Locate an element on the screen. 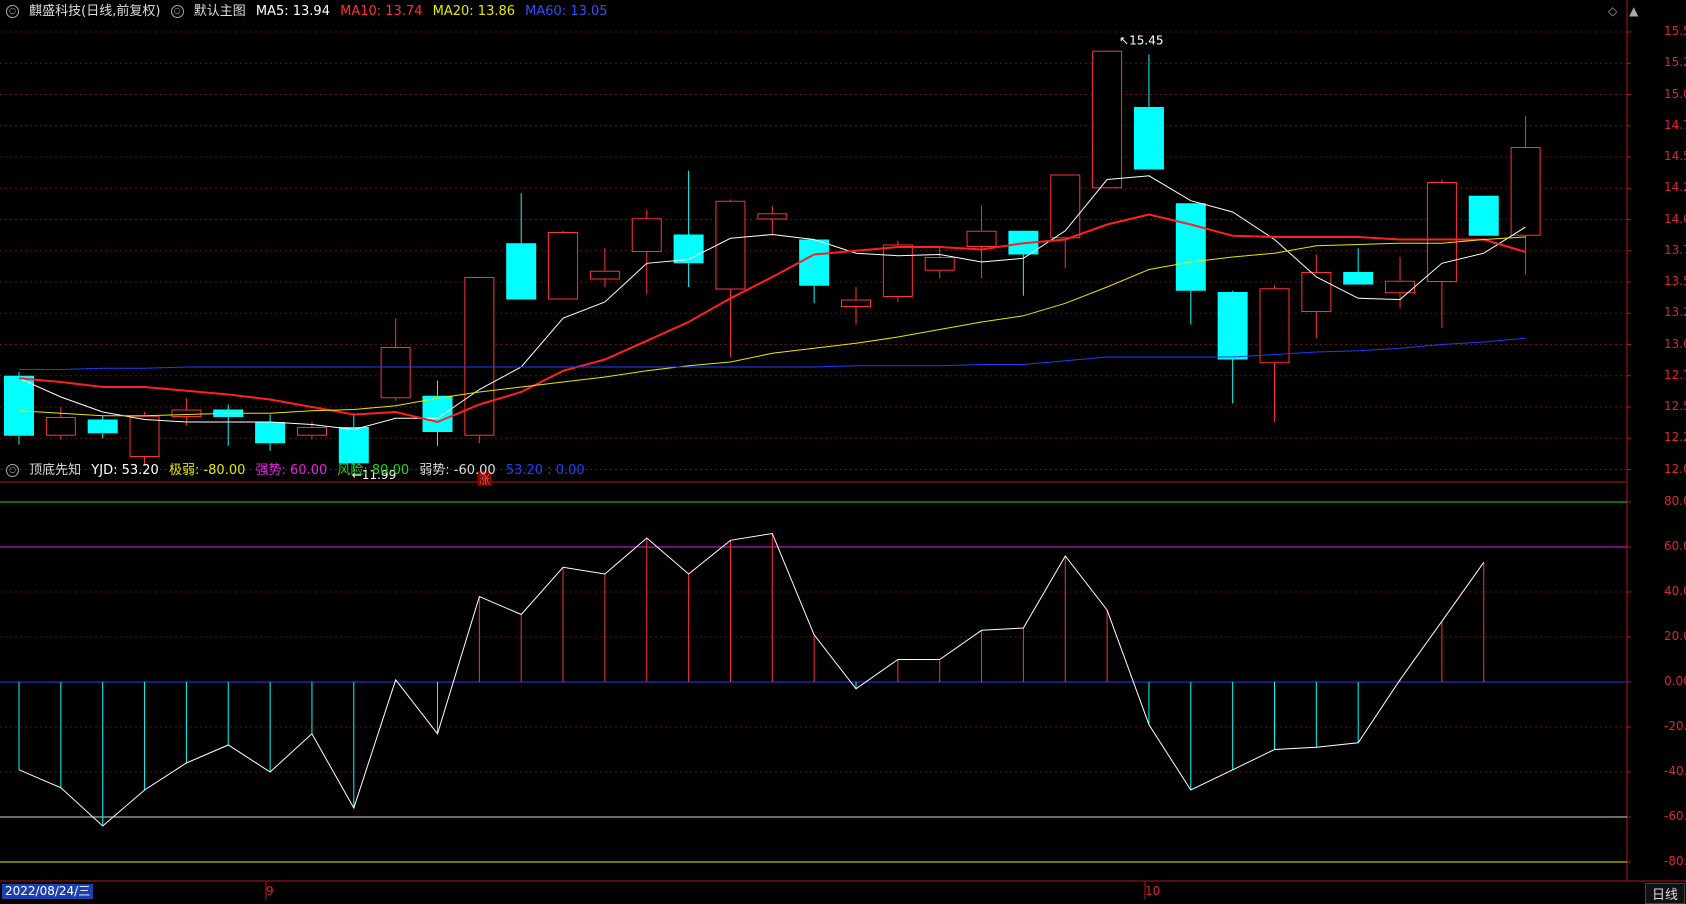 This screenshot has height=904, width=1686. indicator-tick-label: -40.00 is located at coordinates (1675, 771).